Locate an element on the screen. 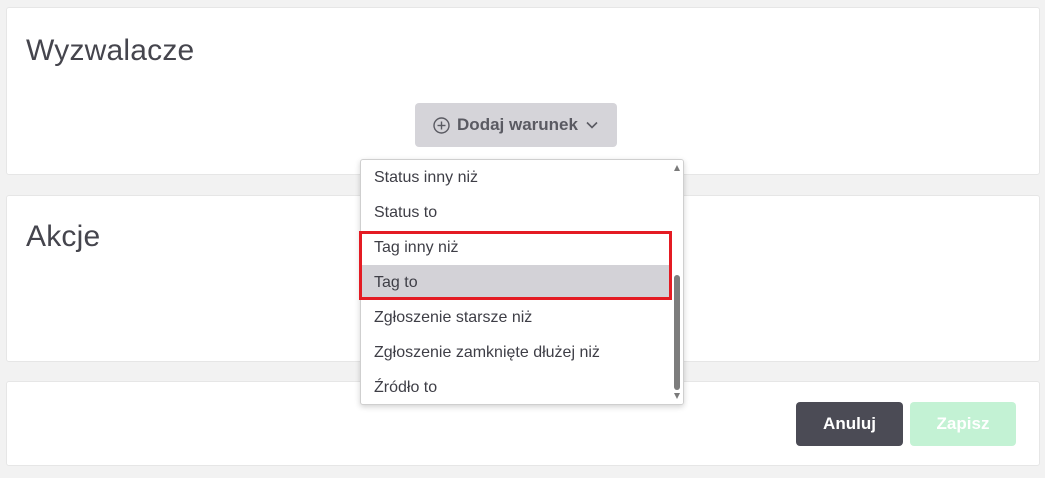 Image resolution: width=1045 pixels, height=478 pixels. add-condition-label: Dodaj warunek is located at coordinates (517, 124).